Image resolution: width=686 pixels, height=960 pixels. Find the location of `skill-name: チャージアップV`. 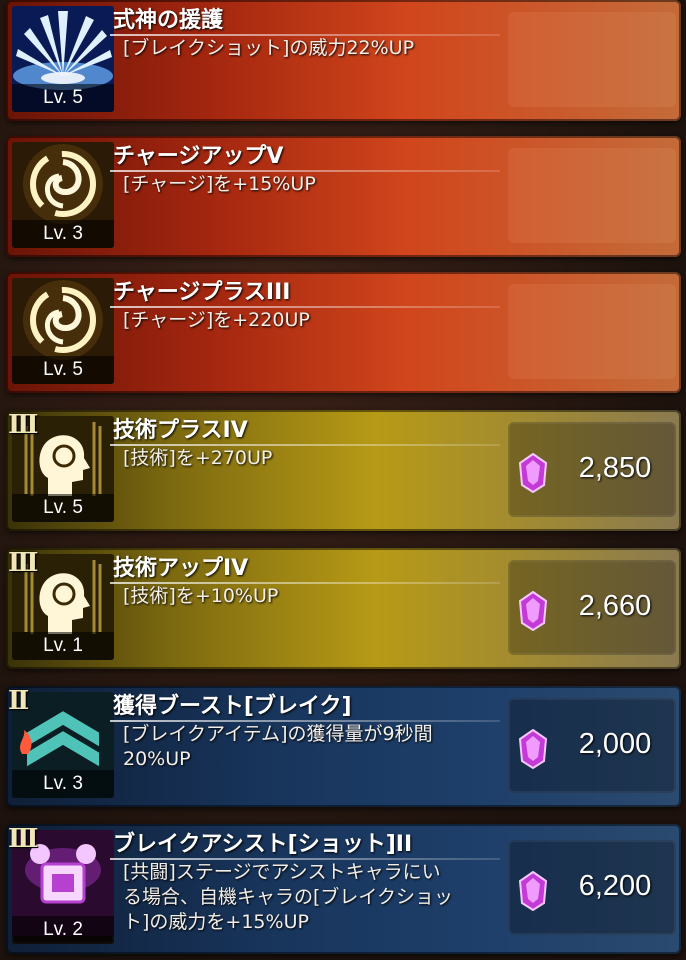

skill-name: チャージアップV is located at coordinates (198, 156).